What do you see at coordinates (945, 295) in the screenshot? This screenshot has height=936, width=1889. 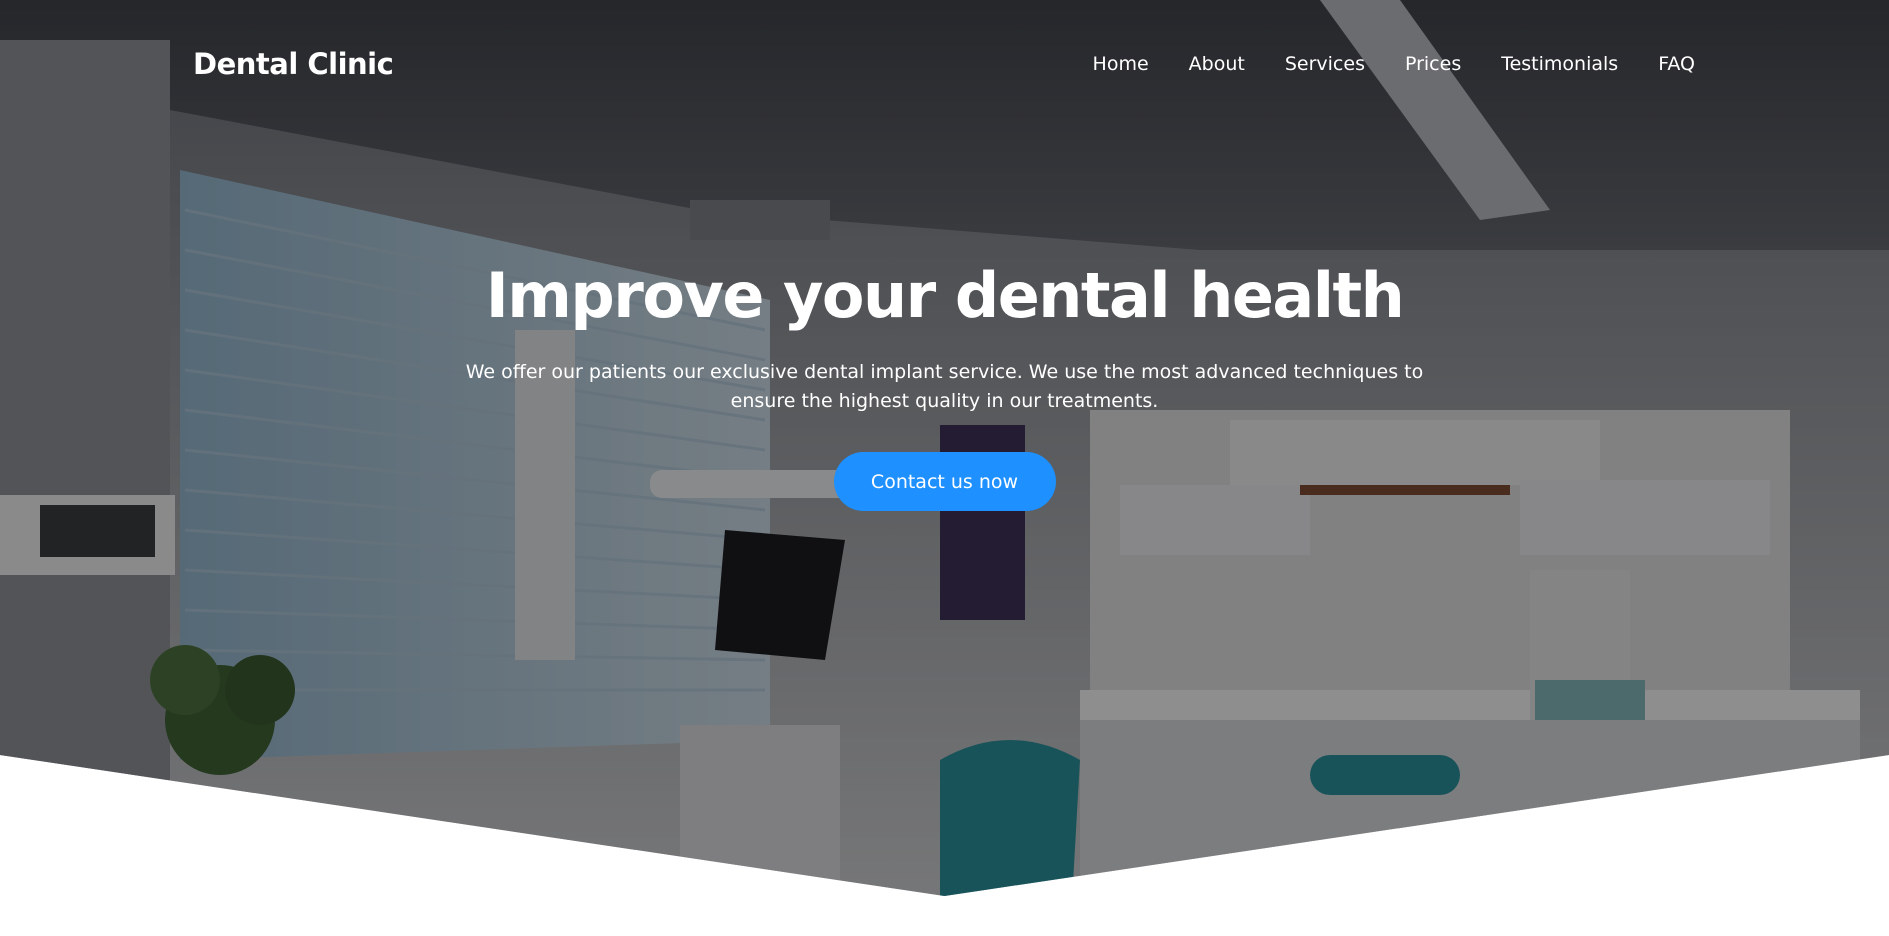 I see `hero-headline: Improve your dental health` at bounding box center [945, 295].